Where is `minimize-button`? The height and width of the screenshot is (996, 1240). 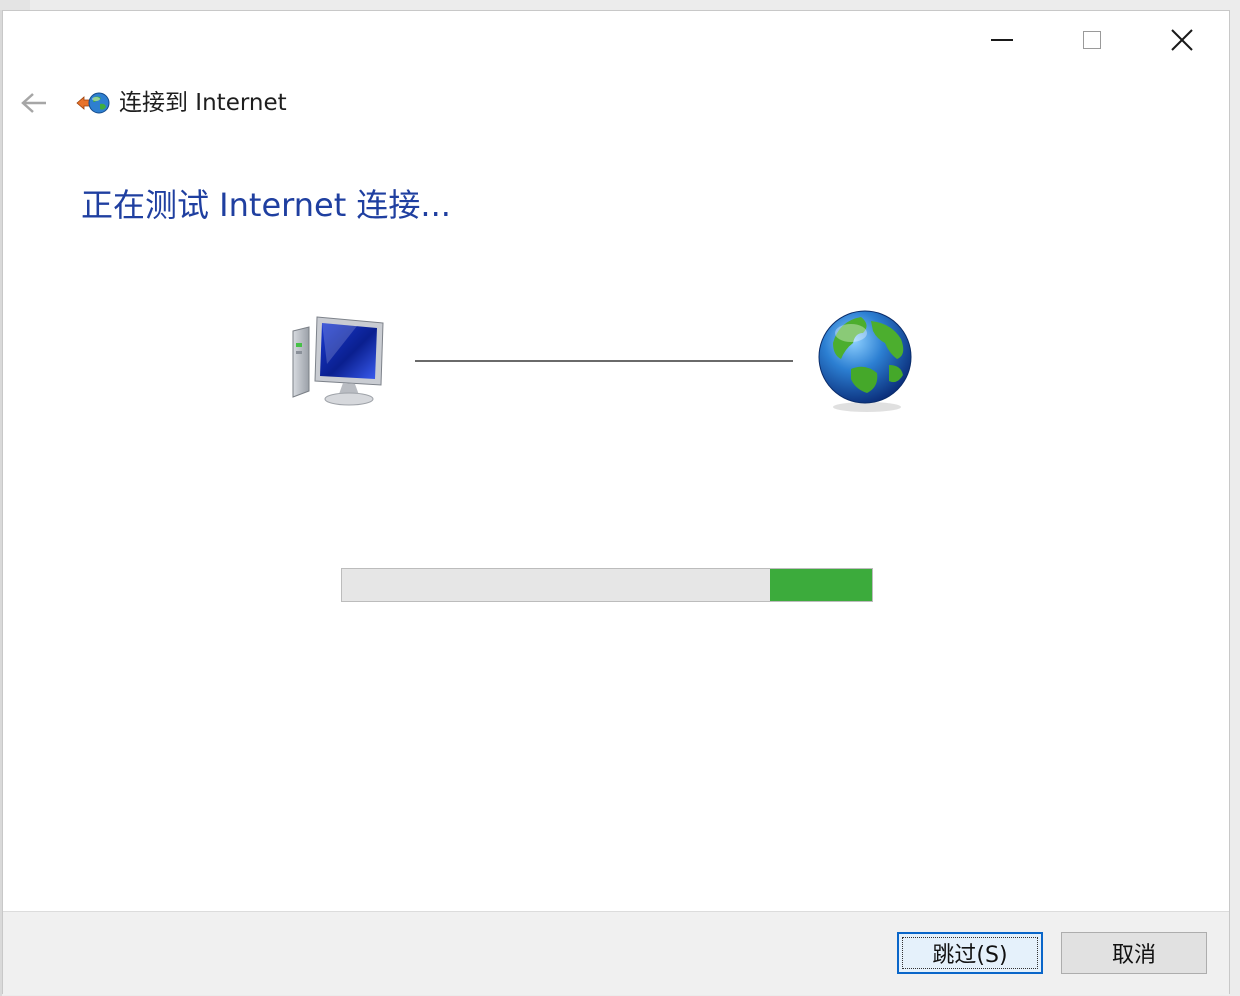
minimize-button is located at coordinates (1002, 40).